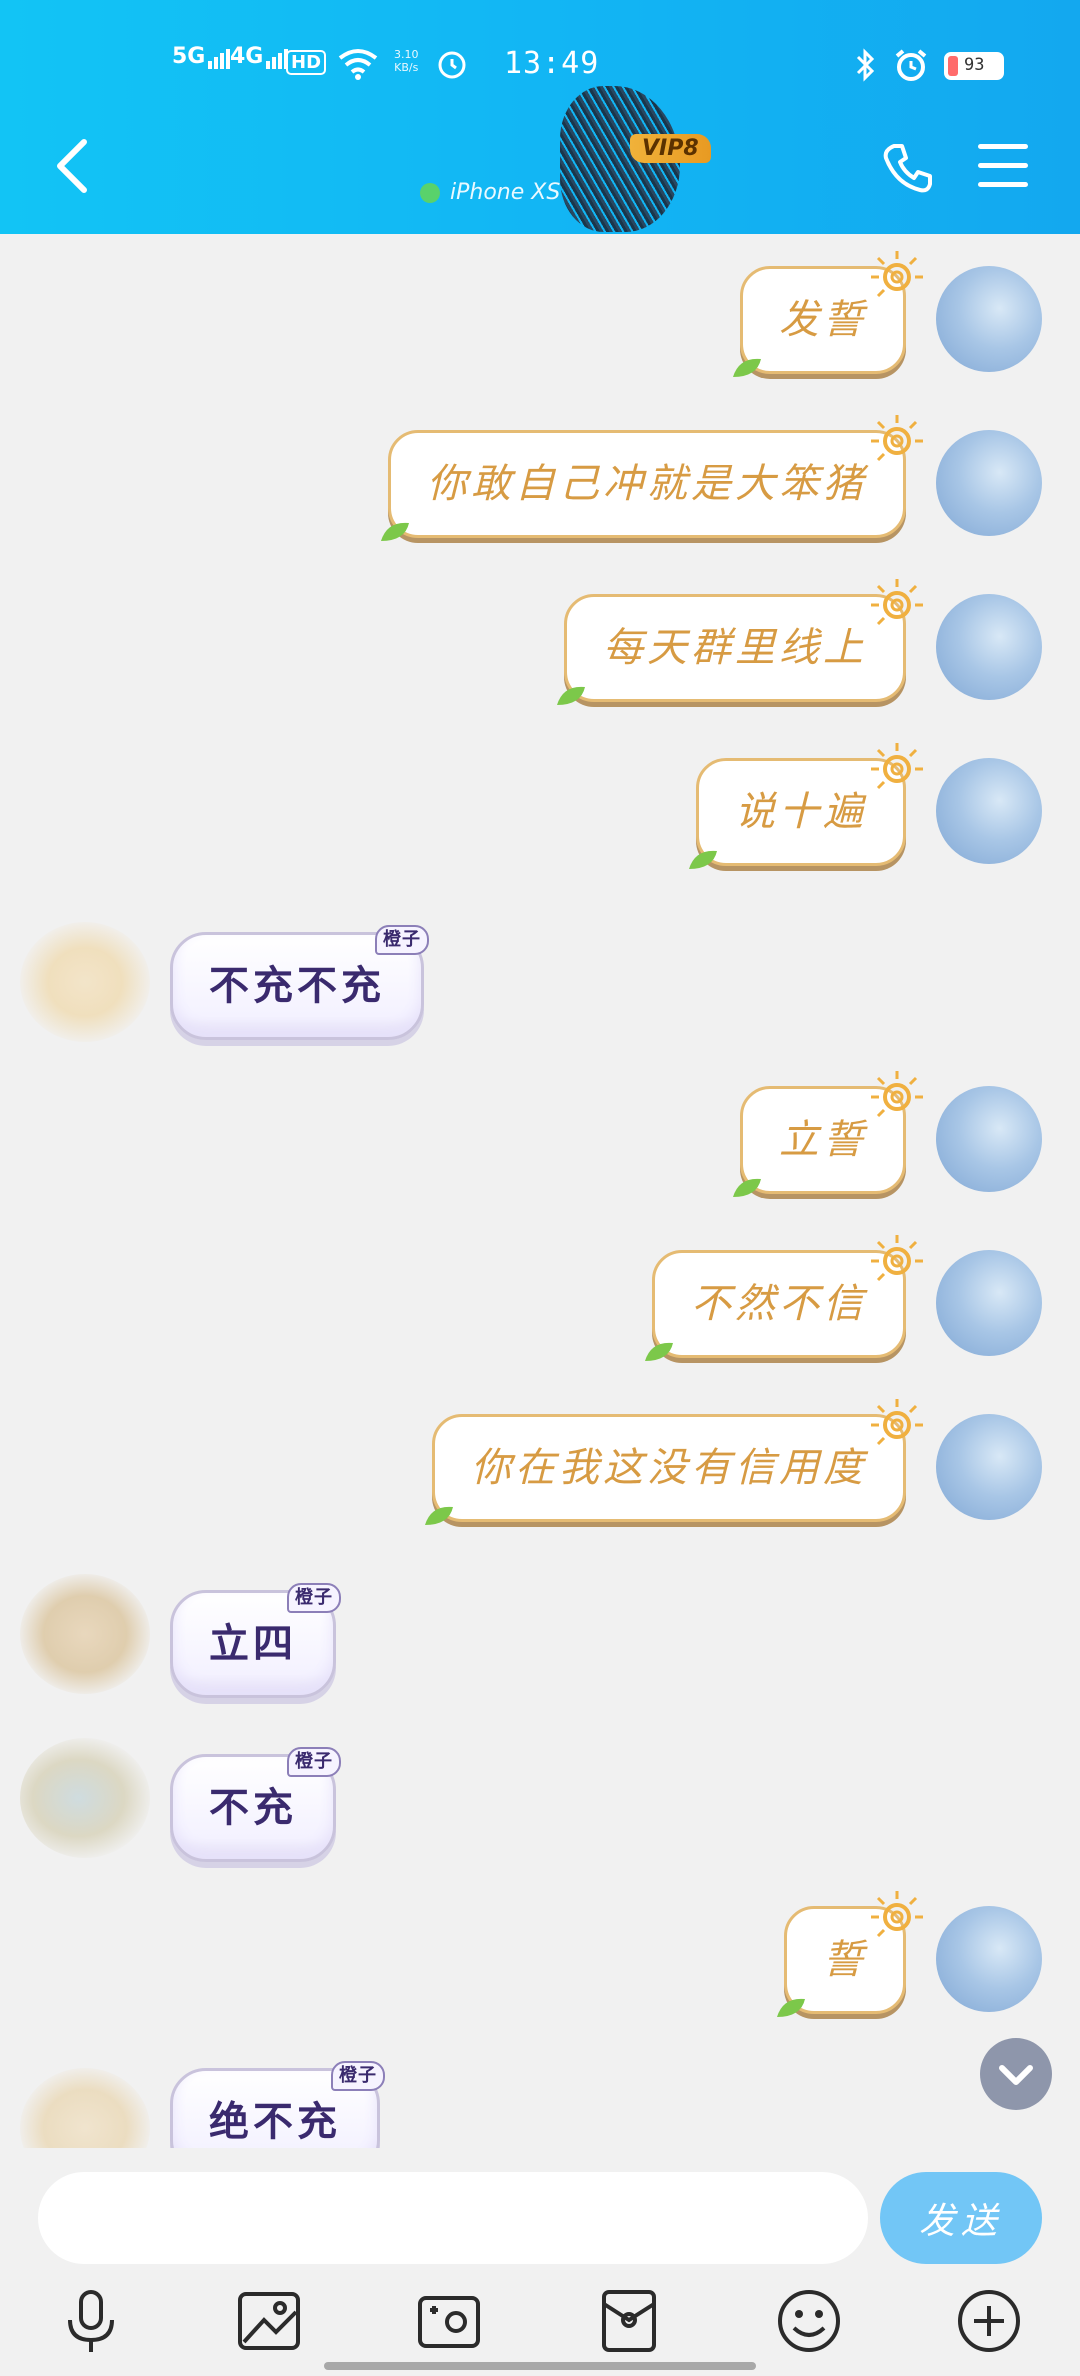 This screenshot has width=1080, height=2376. Describe the element at coordinates (72, 166) in the screenshot. I see `back-icon` at that location.